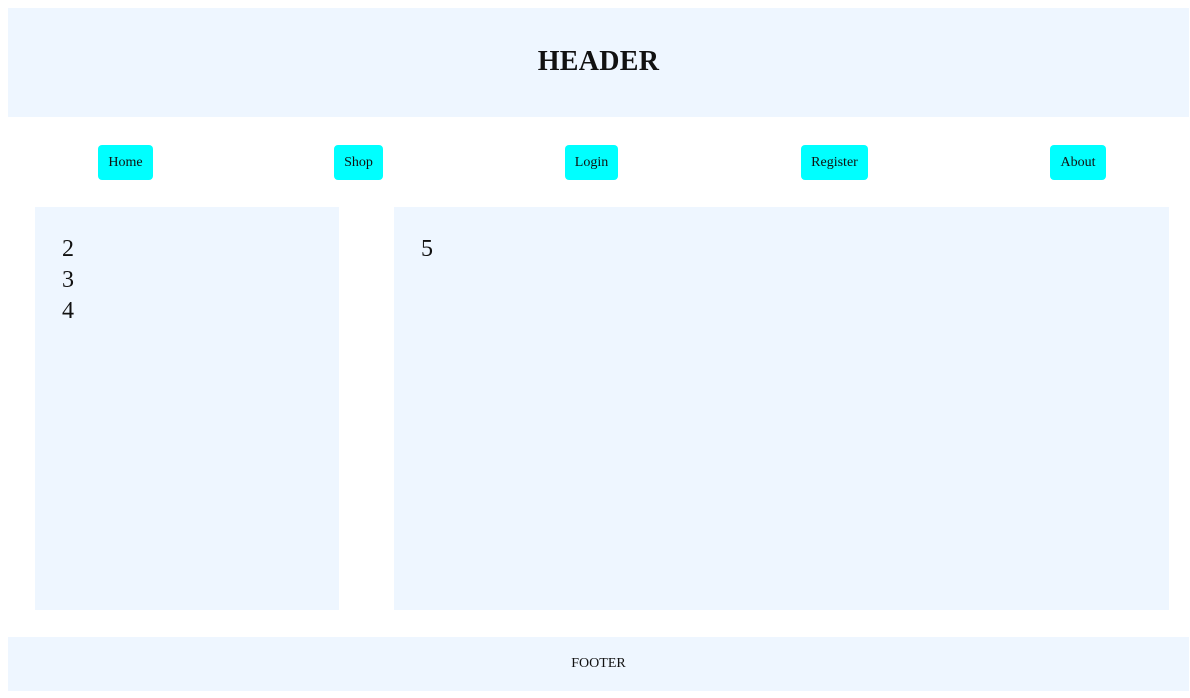 This screenshot has height=698, width=1190. I want to click on sidebar-item: 4, so click(68, 311).